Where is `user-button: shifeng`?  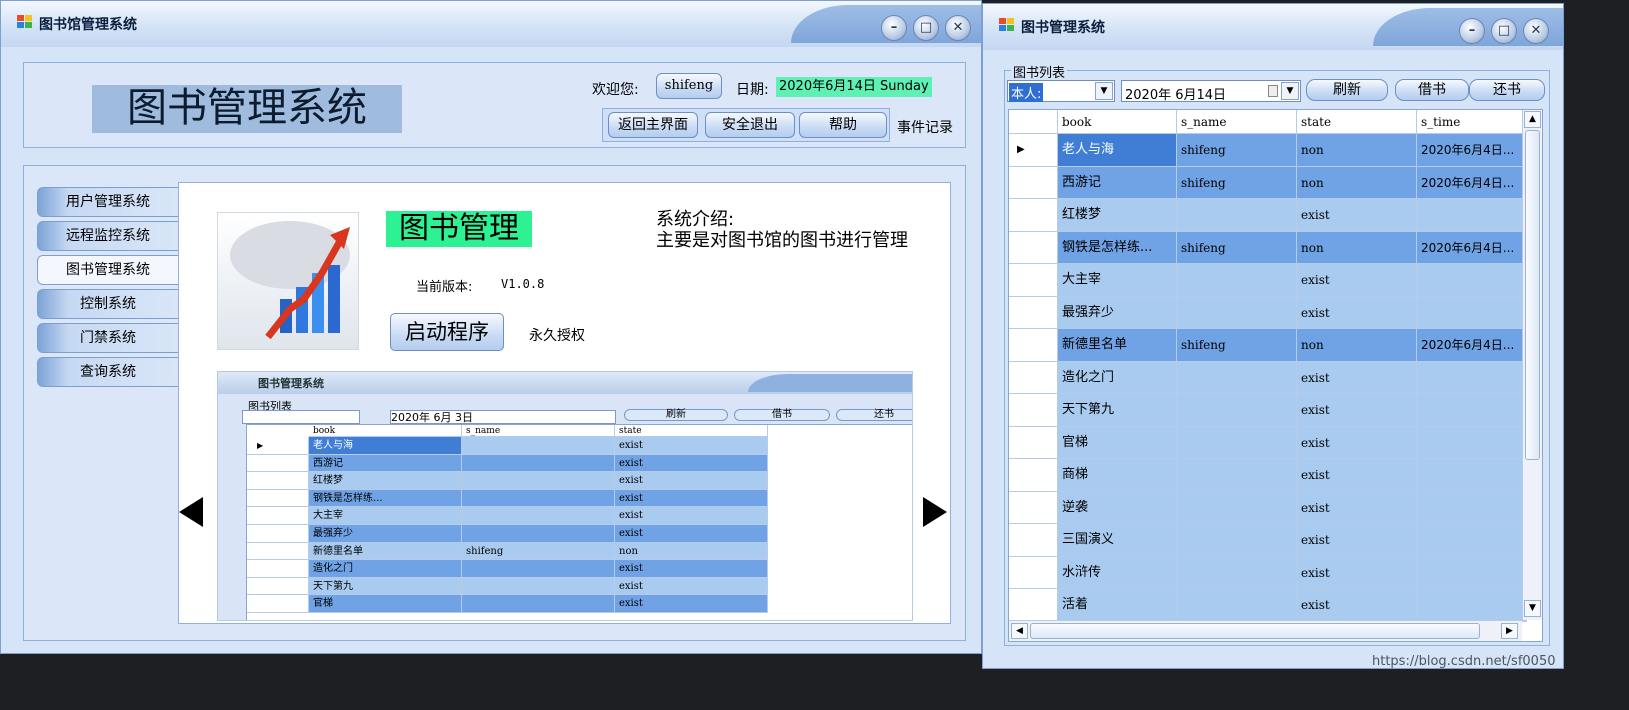
user-button: shifeng is located at coordinates (689, 86).